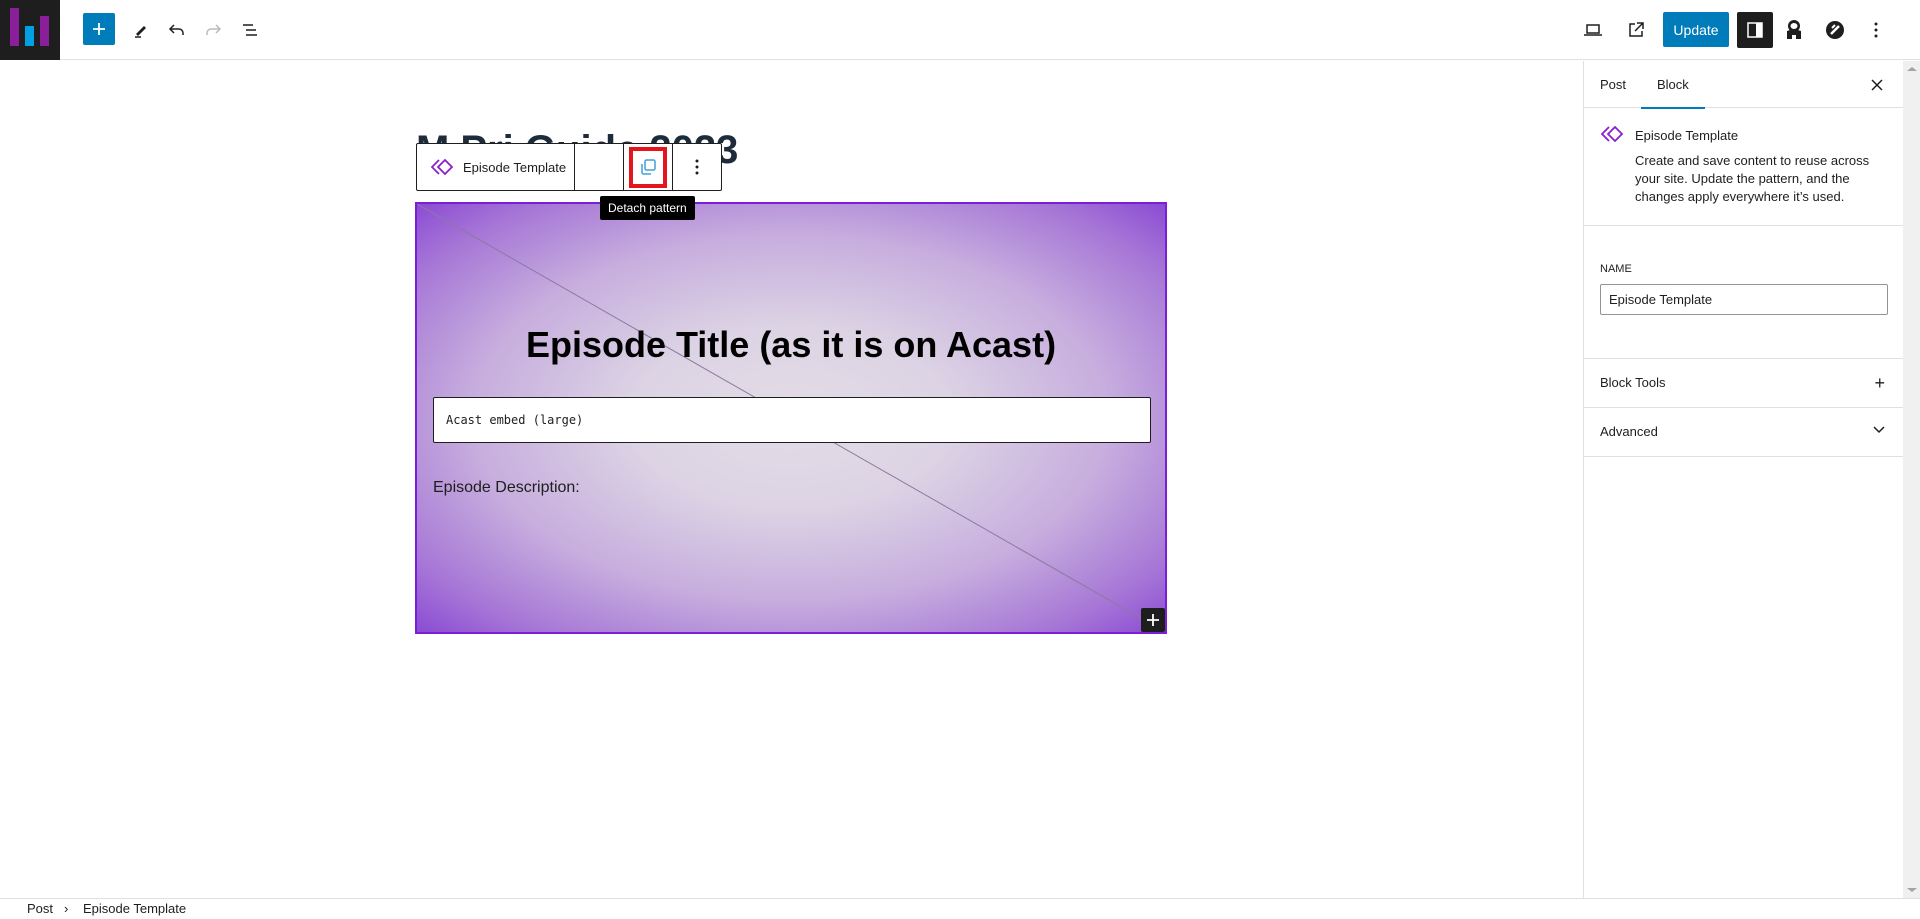 The image size is (1920, 919). I want to click on plugin-circle-button, so click(1835, 30).